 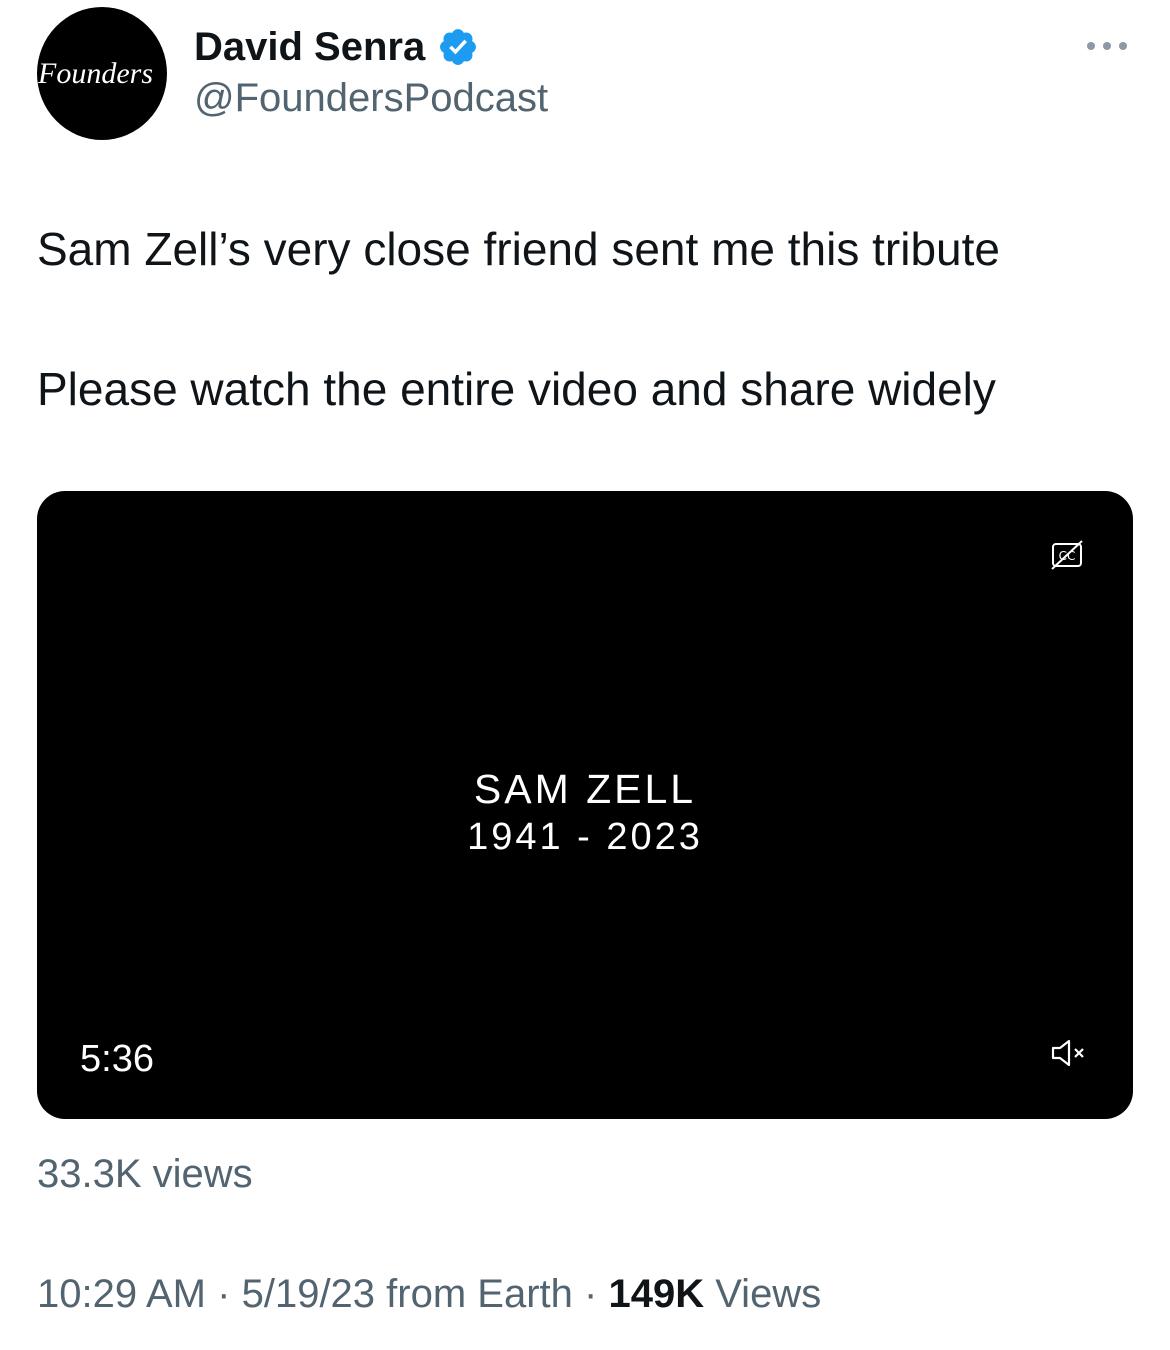 I want to click on verified-badge-icon, so click(x=458, y=47).